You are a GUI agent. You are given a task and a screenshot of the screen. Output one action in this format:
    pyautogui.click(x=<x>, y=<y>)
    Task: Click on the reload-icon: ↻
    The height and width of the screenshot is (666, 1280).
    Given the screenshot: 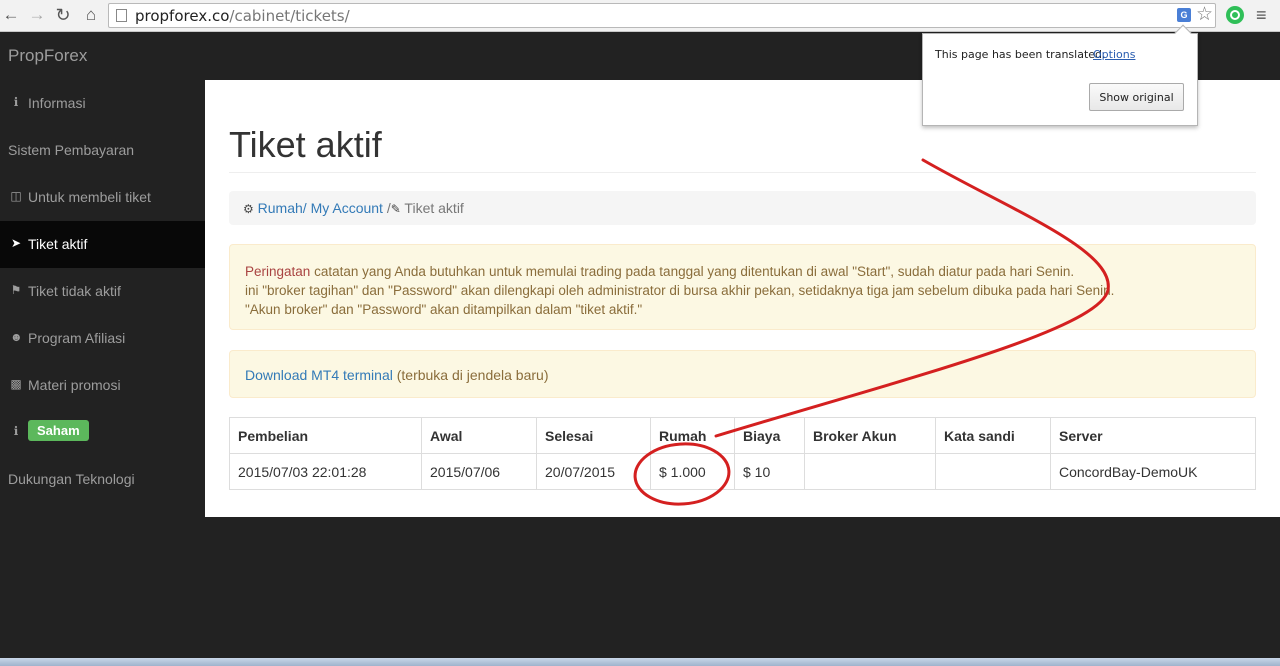 What is the action you would take?
    pyautogui.click(x=63, y=15)
    